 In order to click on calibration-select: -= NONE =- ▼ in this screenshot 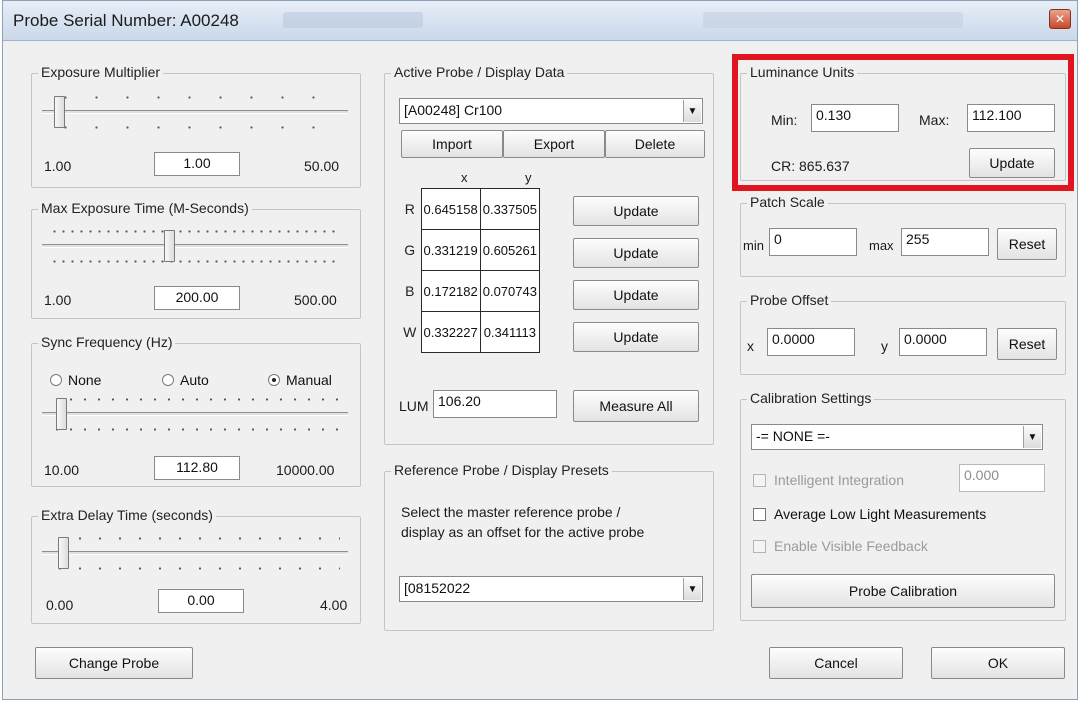, I will do `click(897, 437)`.